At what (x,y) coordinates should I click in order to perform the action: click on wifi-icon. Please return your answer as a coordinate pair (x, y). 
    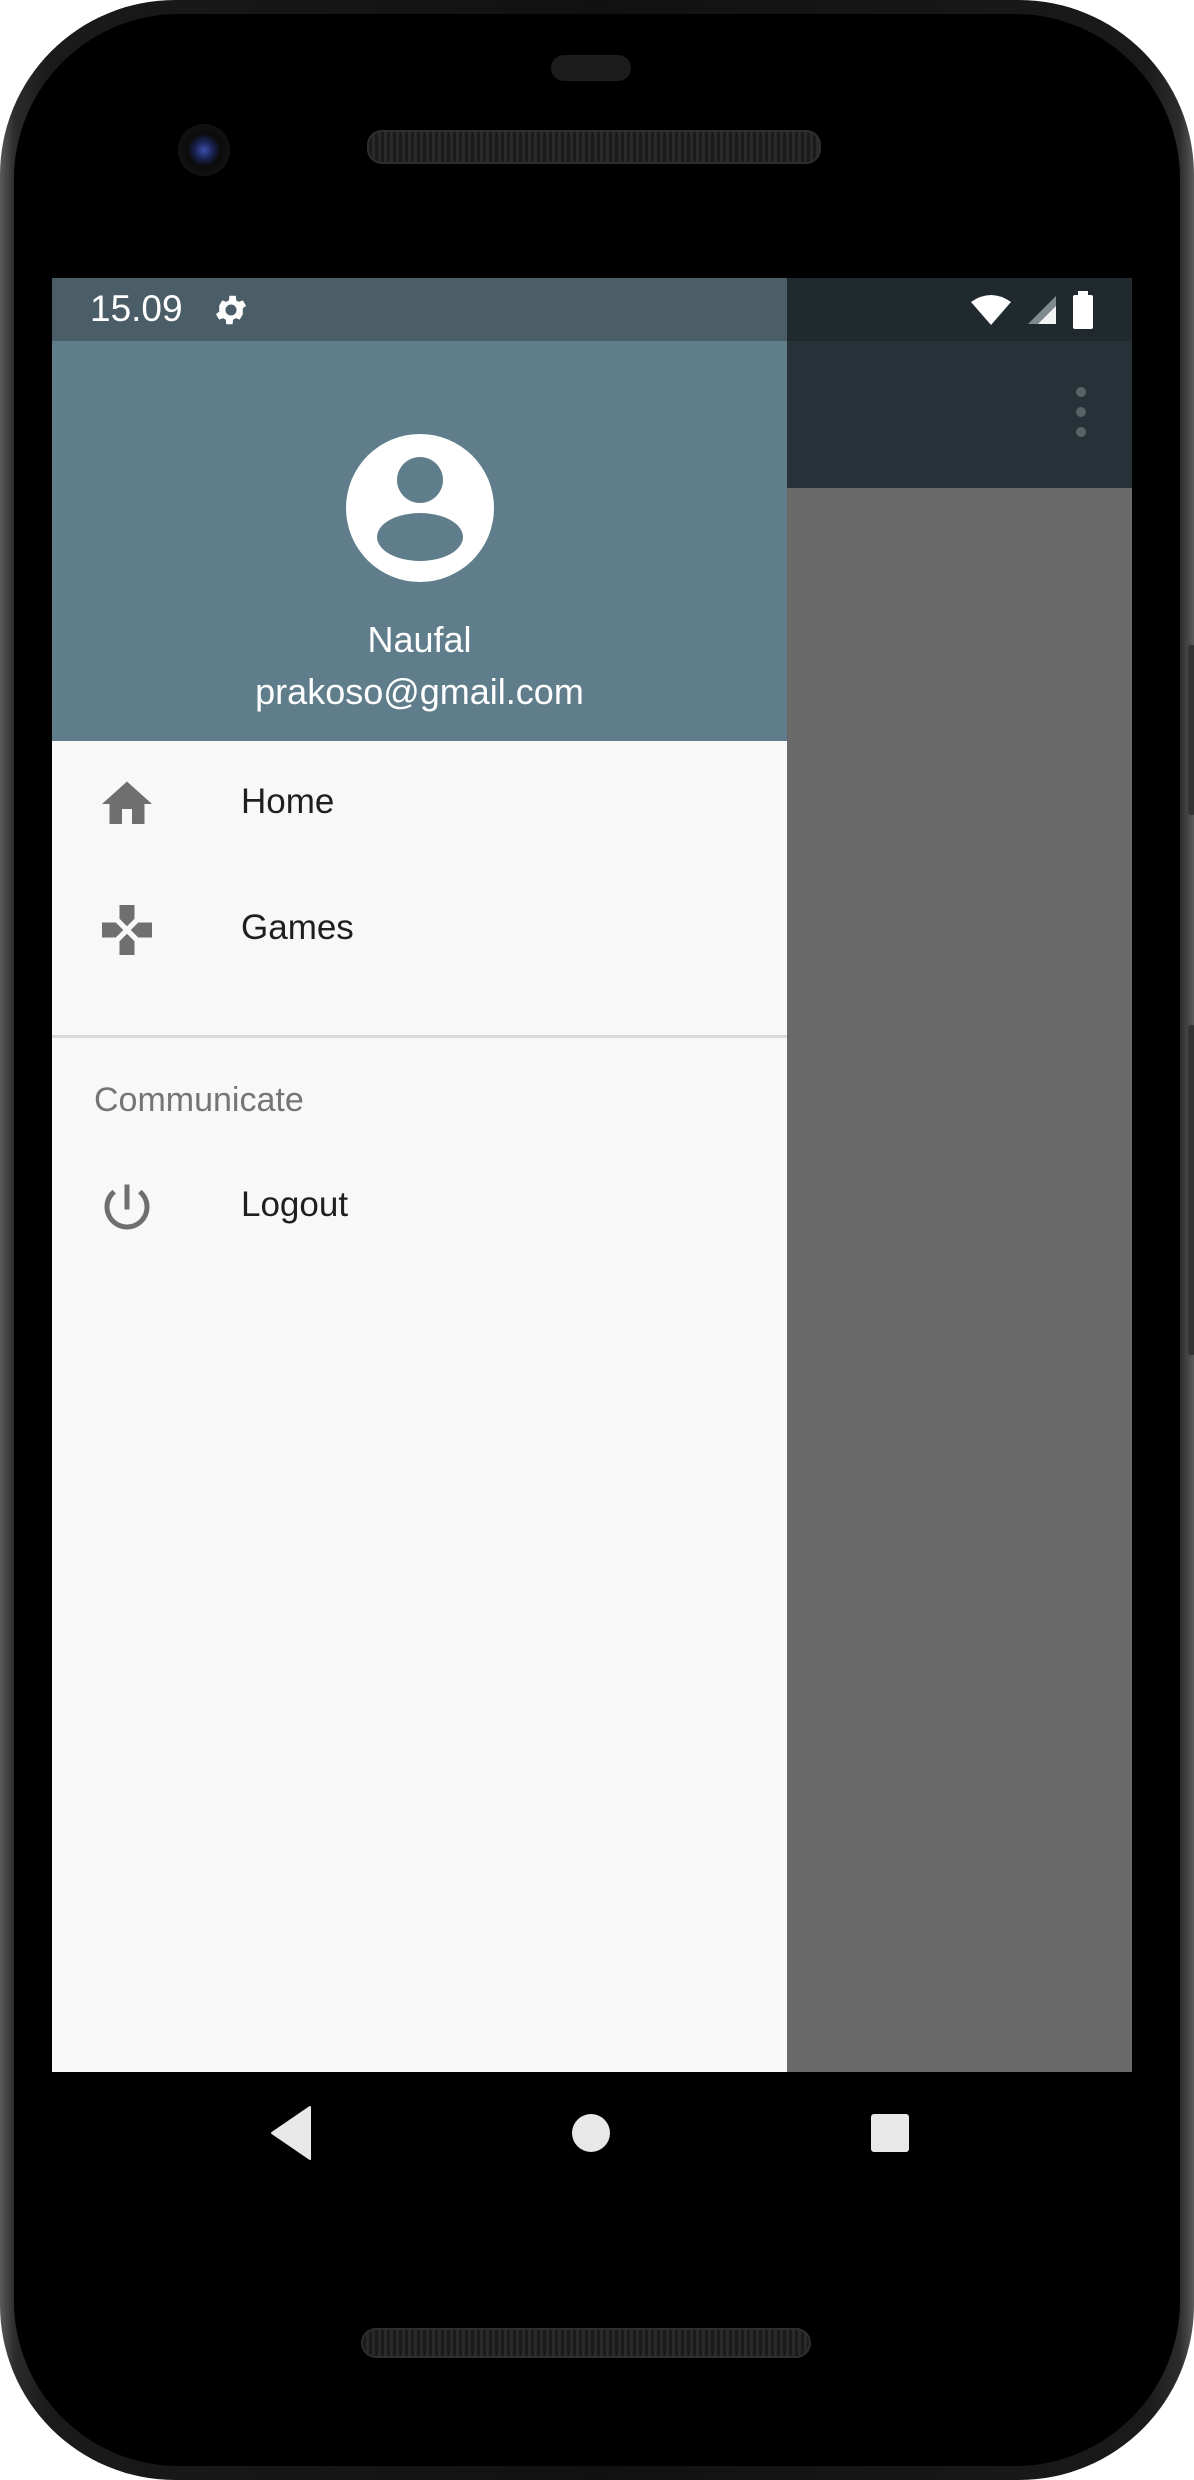
    Looking at the image, I should click on (991, 310).